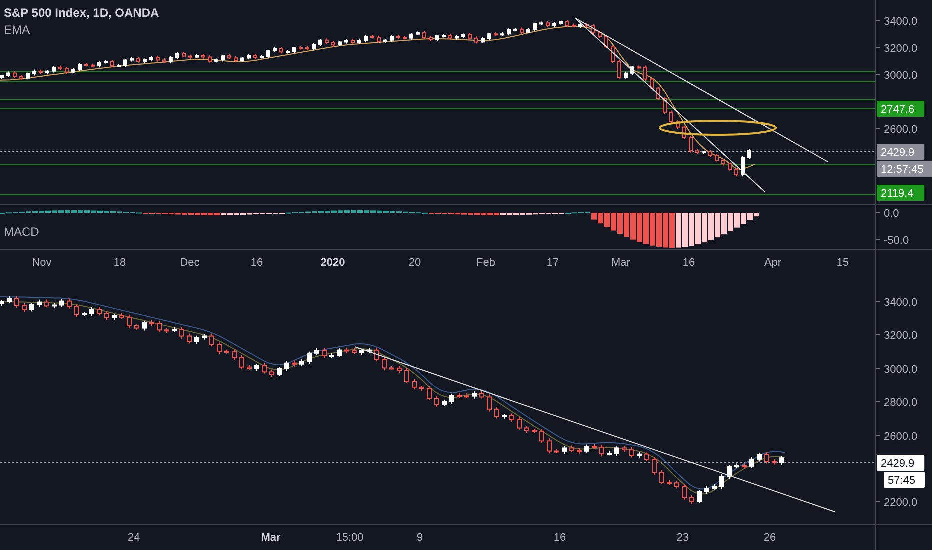 The width and height of the screenshot is (932, 550). I want to click on time-label: 17, so click(553, 263).